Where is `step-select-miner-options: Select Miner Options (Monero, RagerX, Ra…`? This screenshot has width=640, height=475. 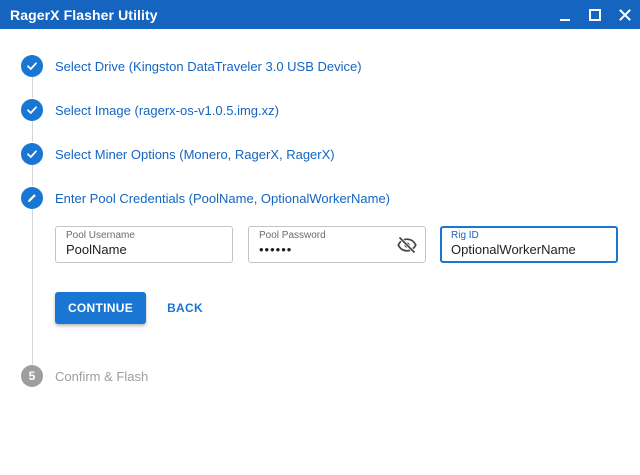
step-select-miner-options: Select Miner Options (Monero, RagerX, Ra… is located at coordinates (178, 154).